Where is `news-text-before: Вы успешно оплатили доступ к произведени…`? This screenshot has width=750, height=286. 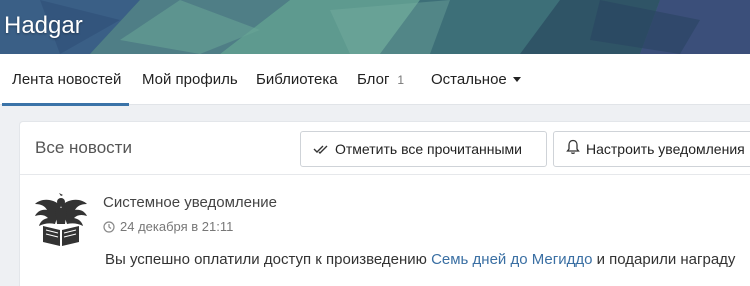
news-text-before: Вы успешно оплатили доступ к произведени… is located at coordinates (268, 259).